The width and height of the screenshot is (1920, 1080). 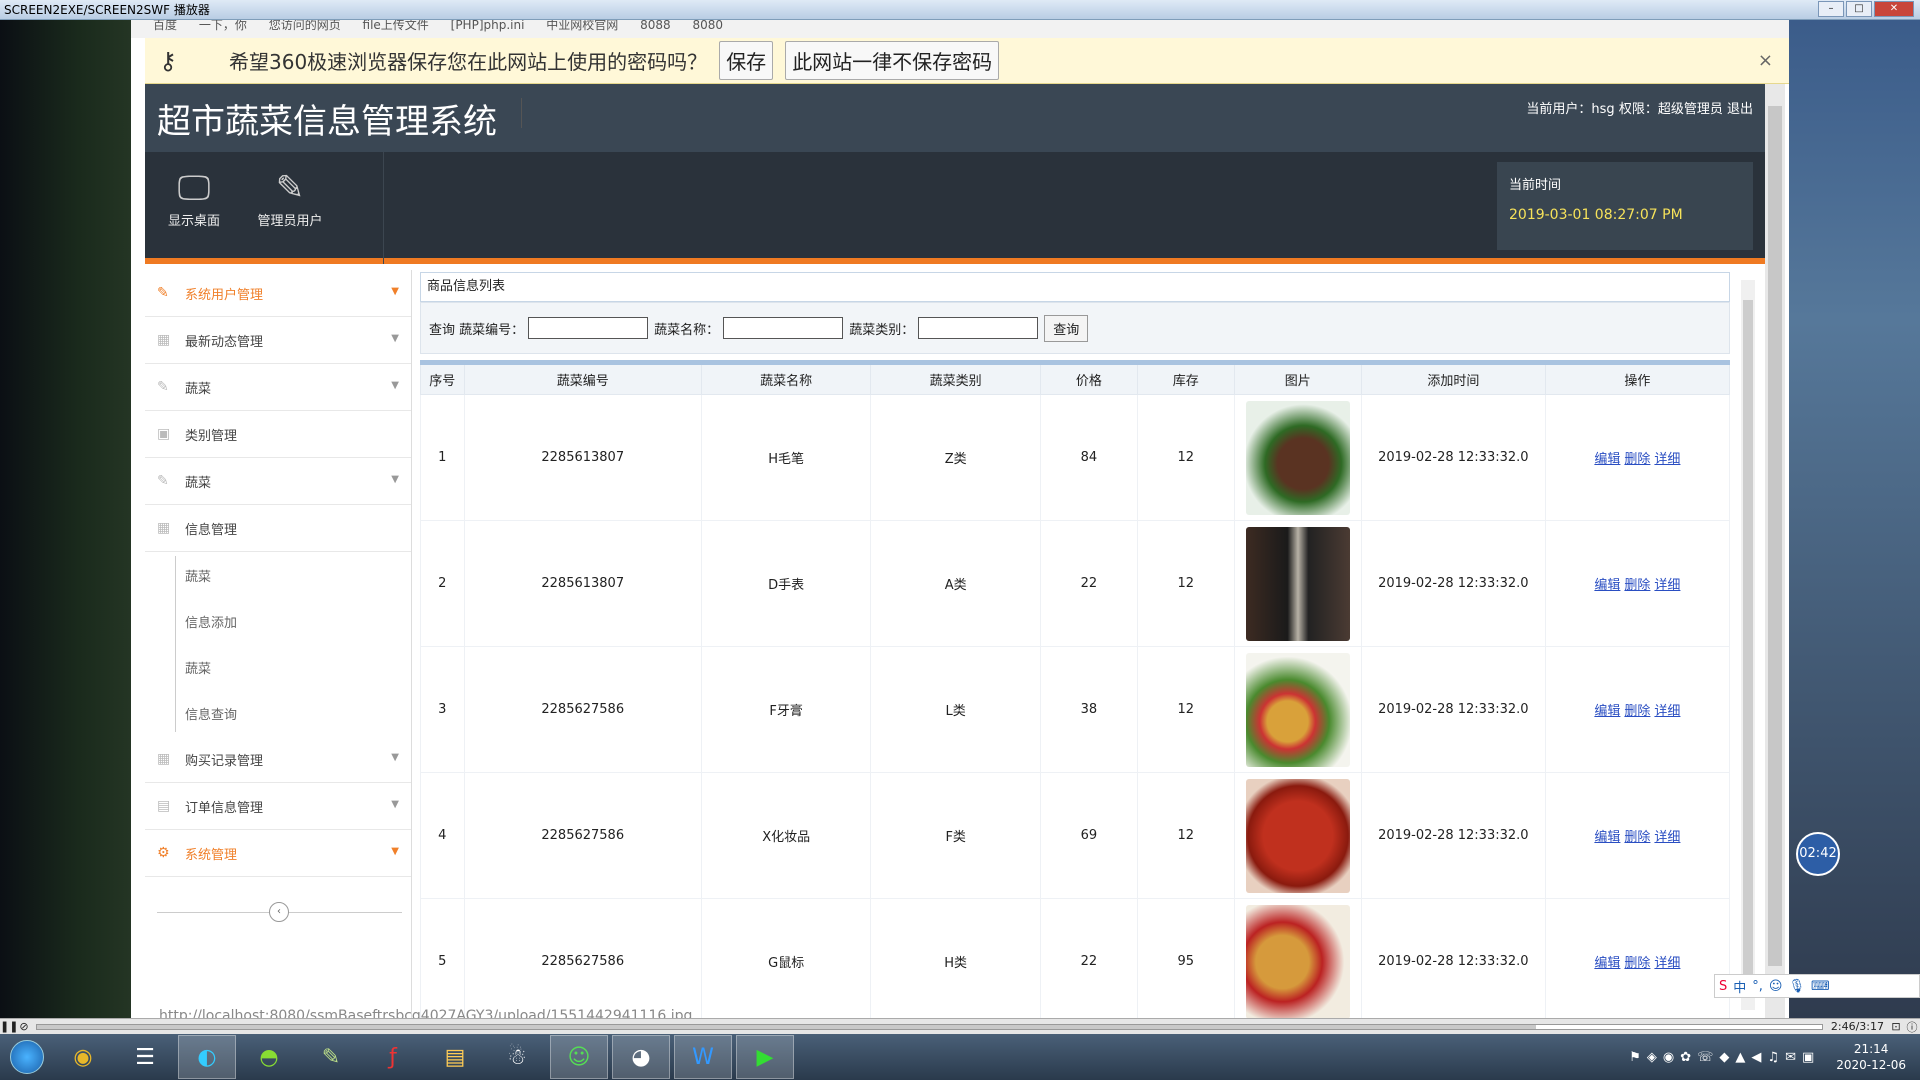 What do you see at coordinates (1818, 854) in the screenshot?
I see `recording-timer: 02:42` at bounding box center [1818, 854].